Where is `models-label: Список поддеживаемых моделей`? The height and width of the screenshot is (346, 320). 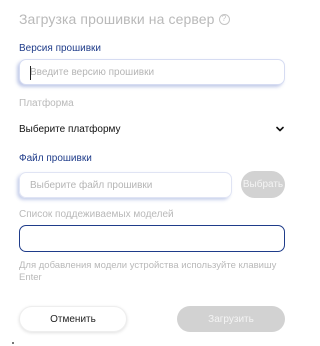 models-label: Список поддеживаемых моделей is located at coordinates (96, 214).